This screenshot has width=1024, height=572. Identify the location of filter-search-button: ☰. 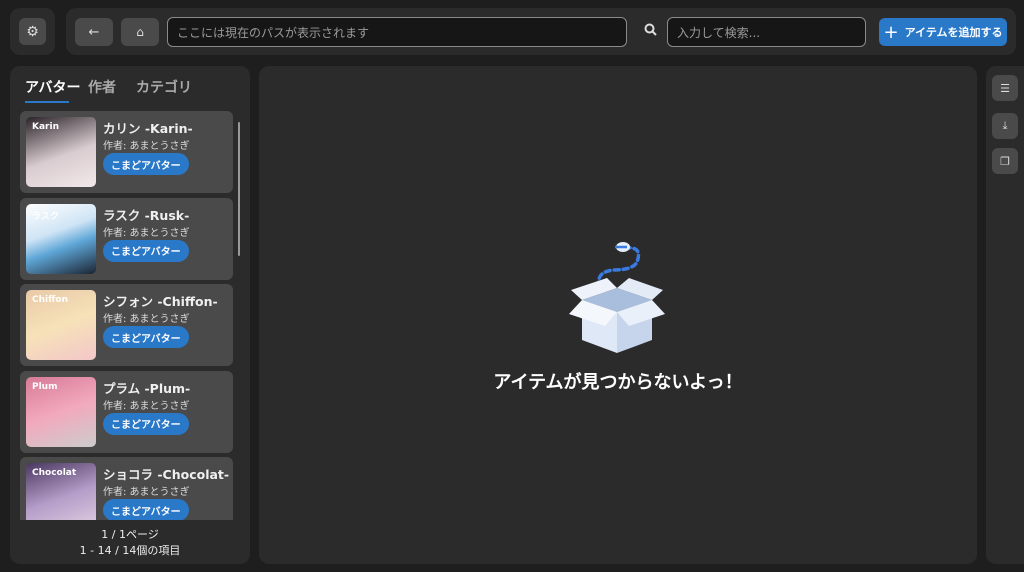
(1005, 88).